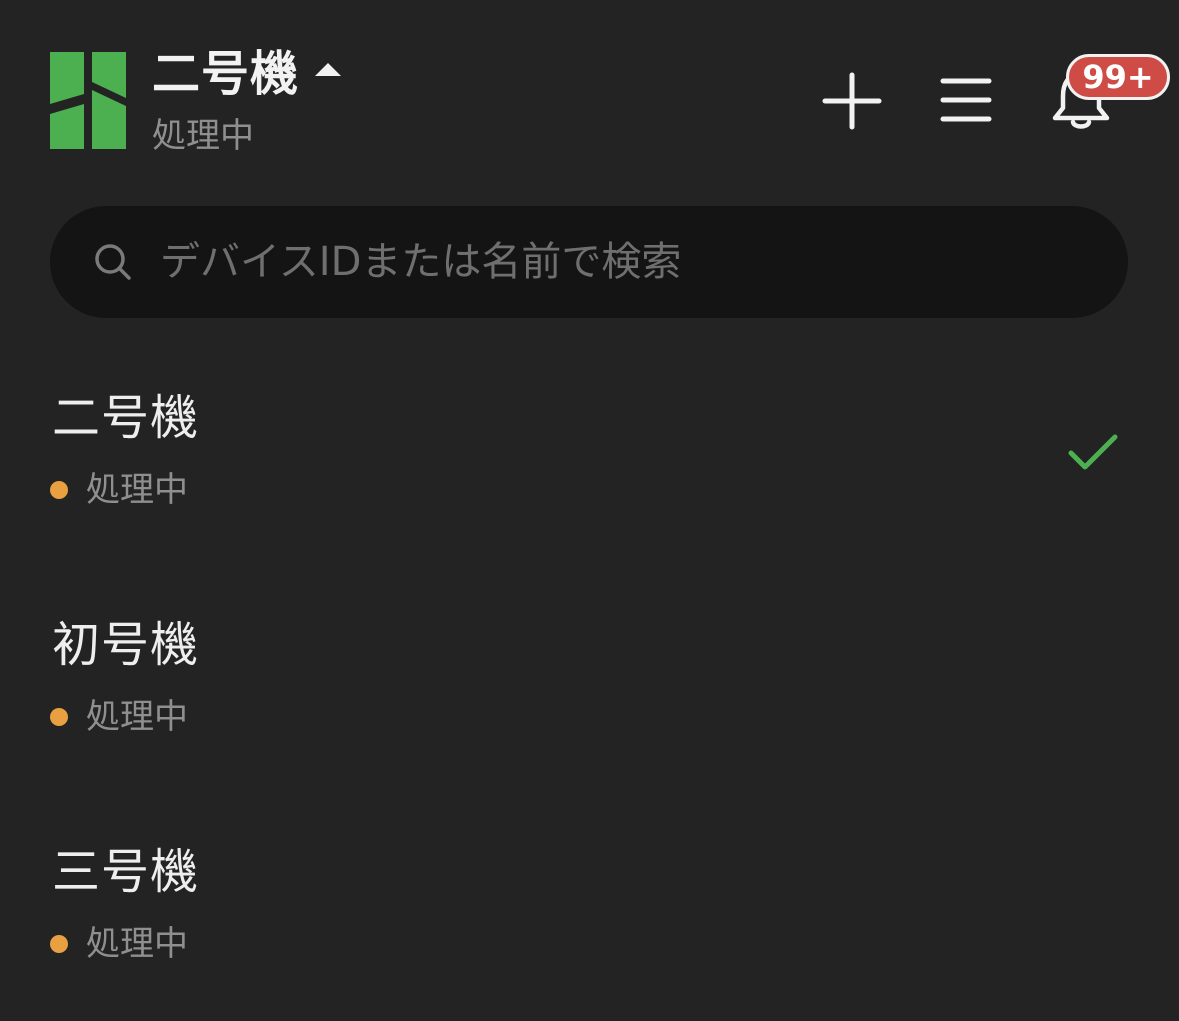 This screenshot has width=1179, height=1021. I want to click on menu-button, so click(966, 100).